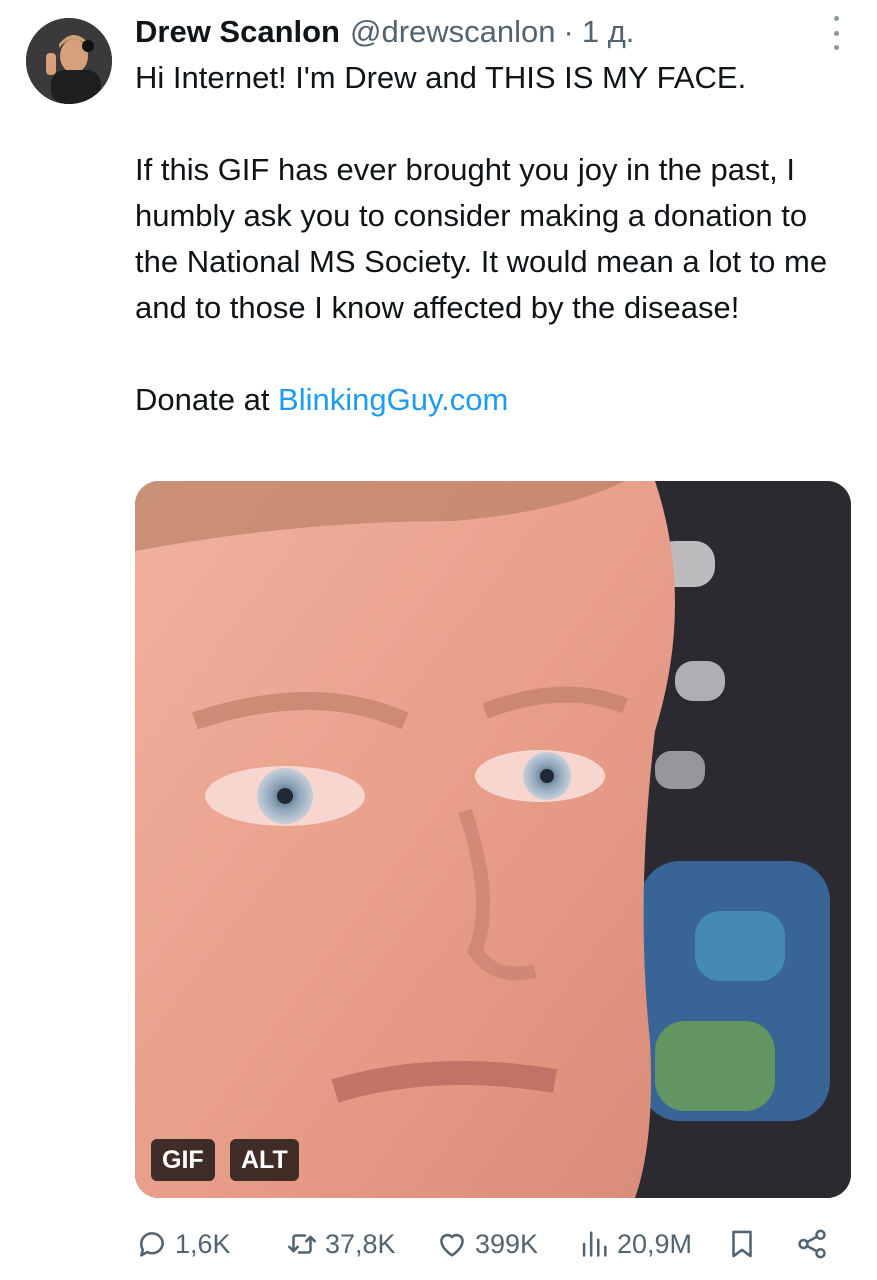  Describe the element at coordinates (302, 1244) in the screenshot. I see `retweet-icon` at that location.